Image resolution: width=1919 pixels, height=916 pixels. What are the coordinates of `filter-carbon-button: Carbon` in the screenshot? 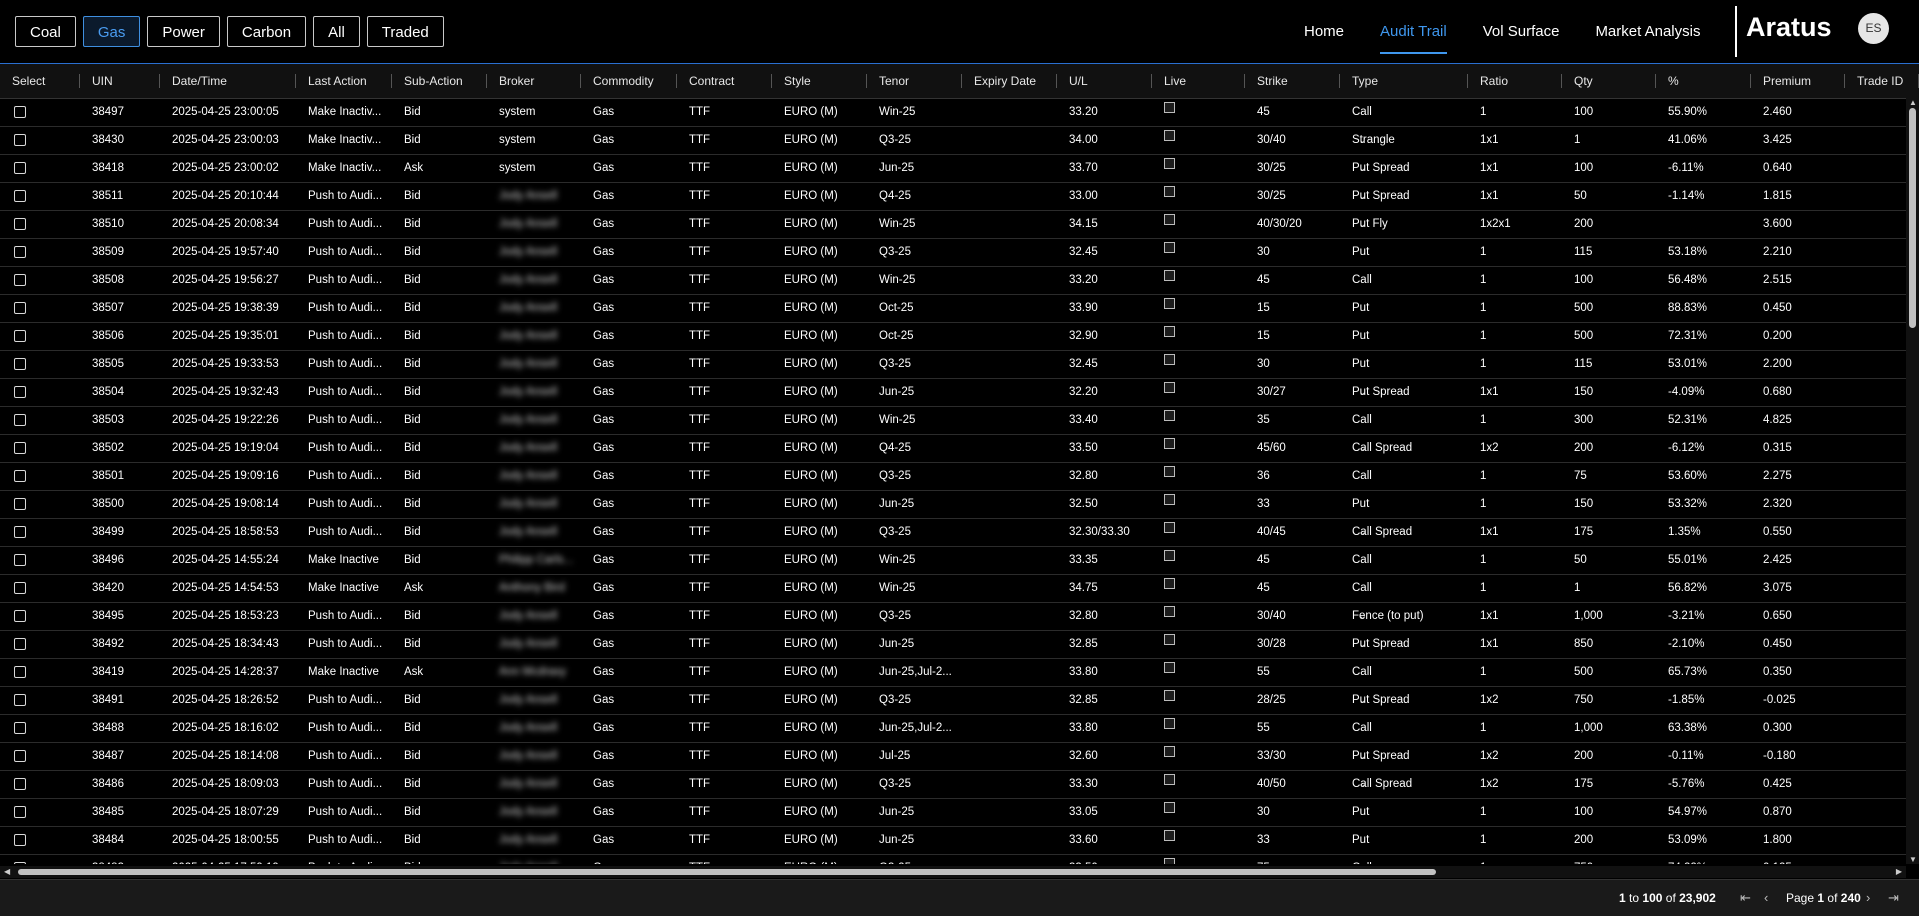 It's located at (266, 31).